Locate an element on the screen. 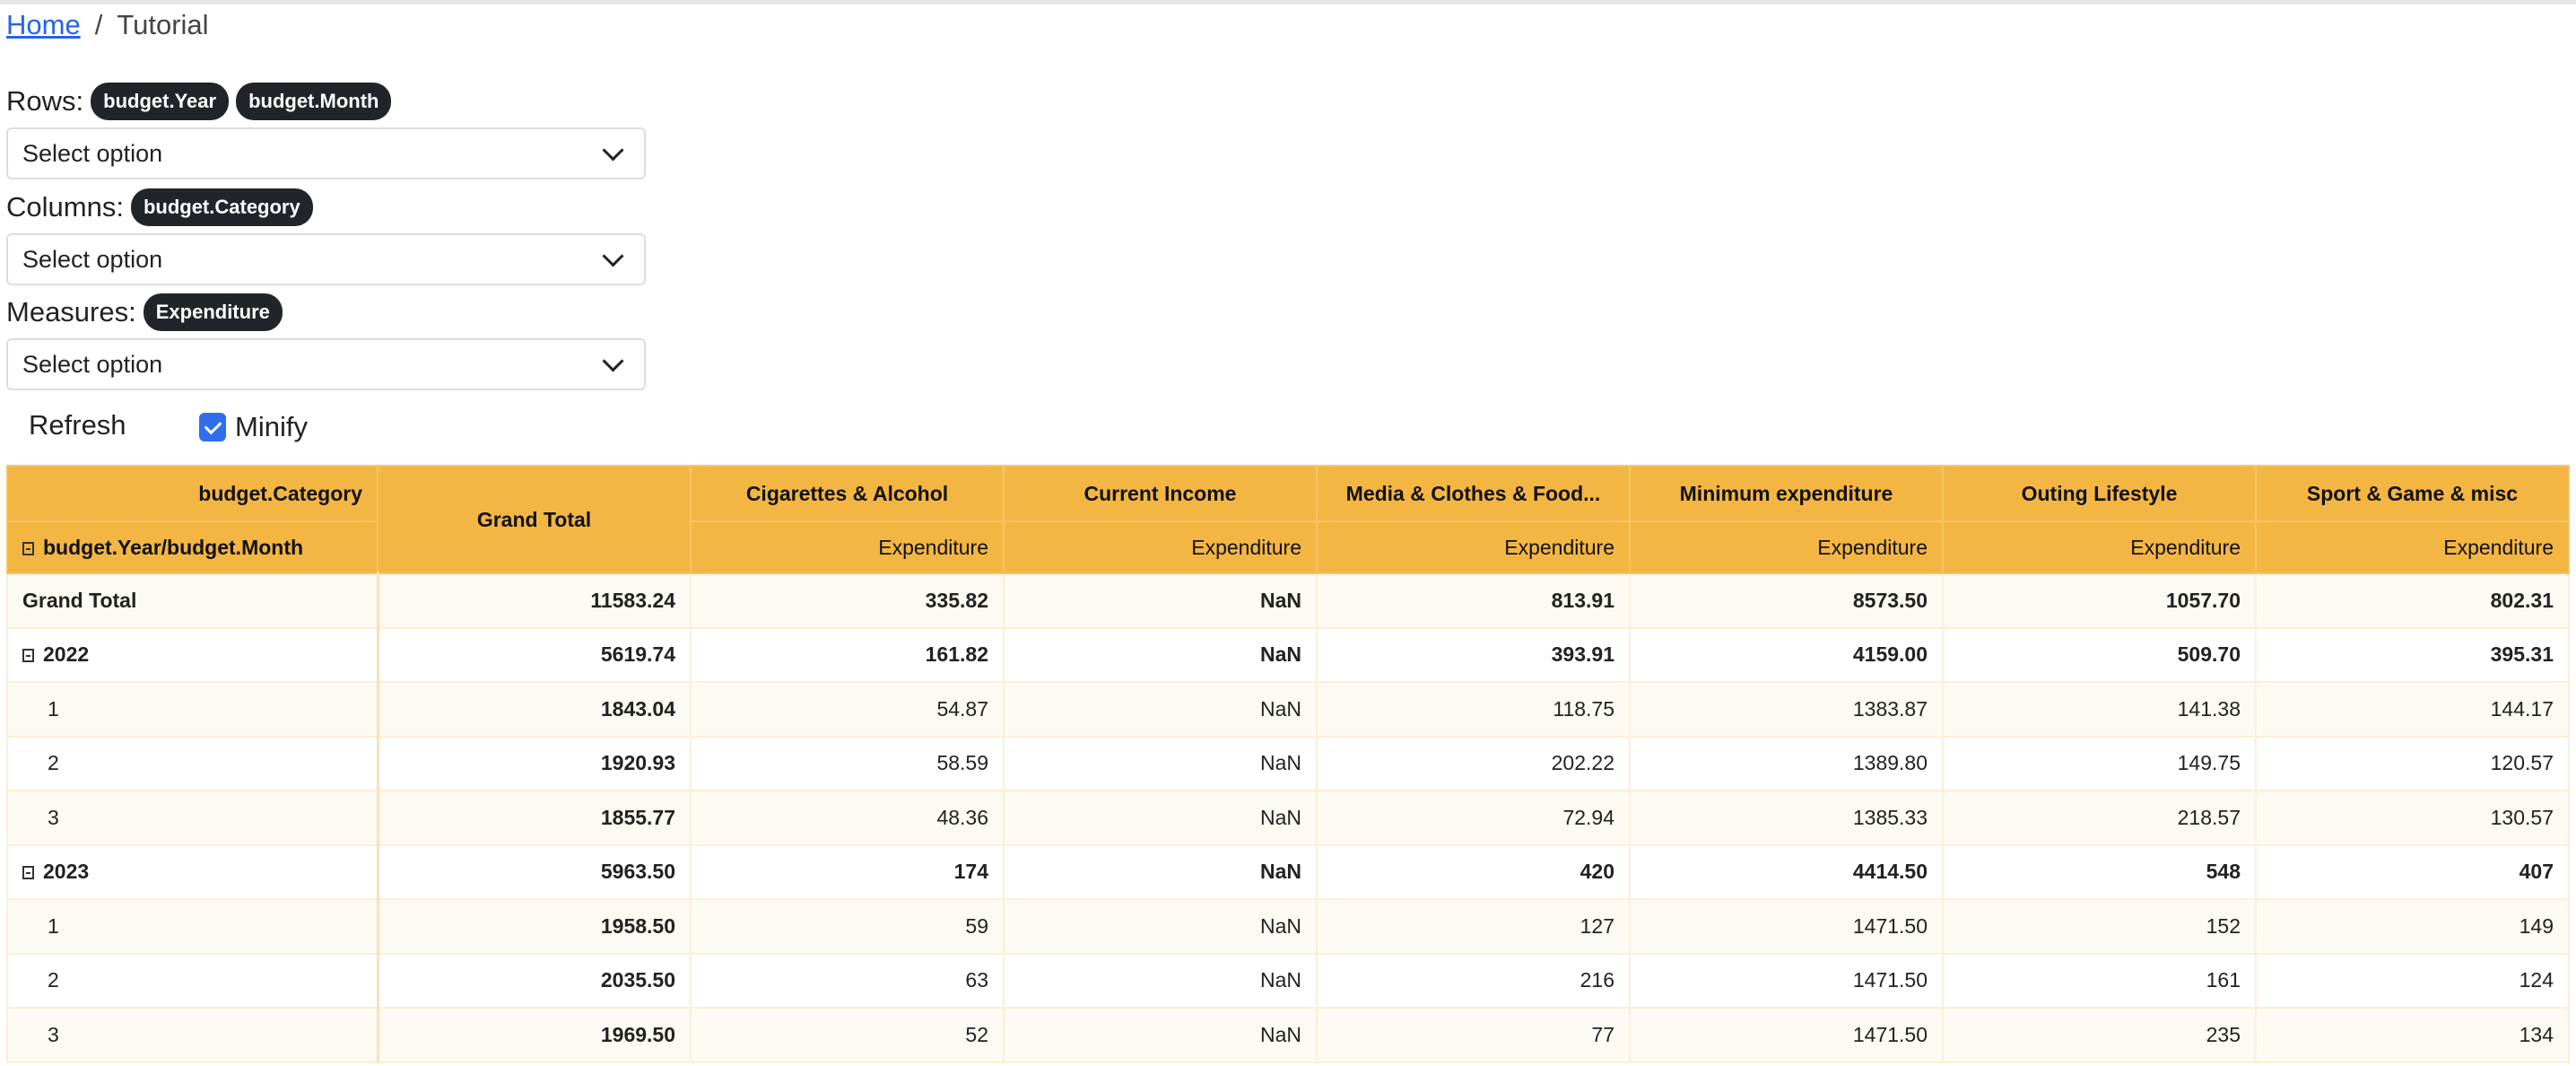 The image size is (2576, 1066). row-label: 2 is located at coordinates (53, 980).